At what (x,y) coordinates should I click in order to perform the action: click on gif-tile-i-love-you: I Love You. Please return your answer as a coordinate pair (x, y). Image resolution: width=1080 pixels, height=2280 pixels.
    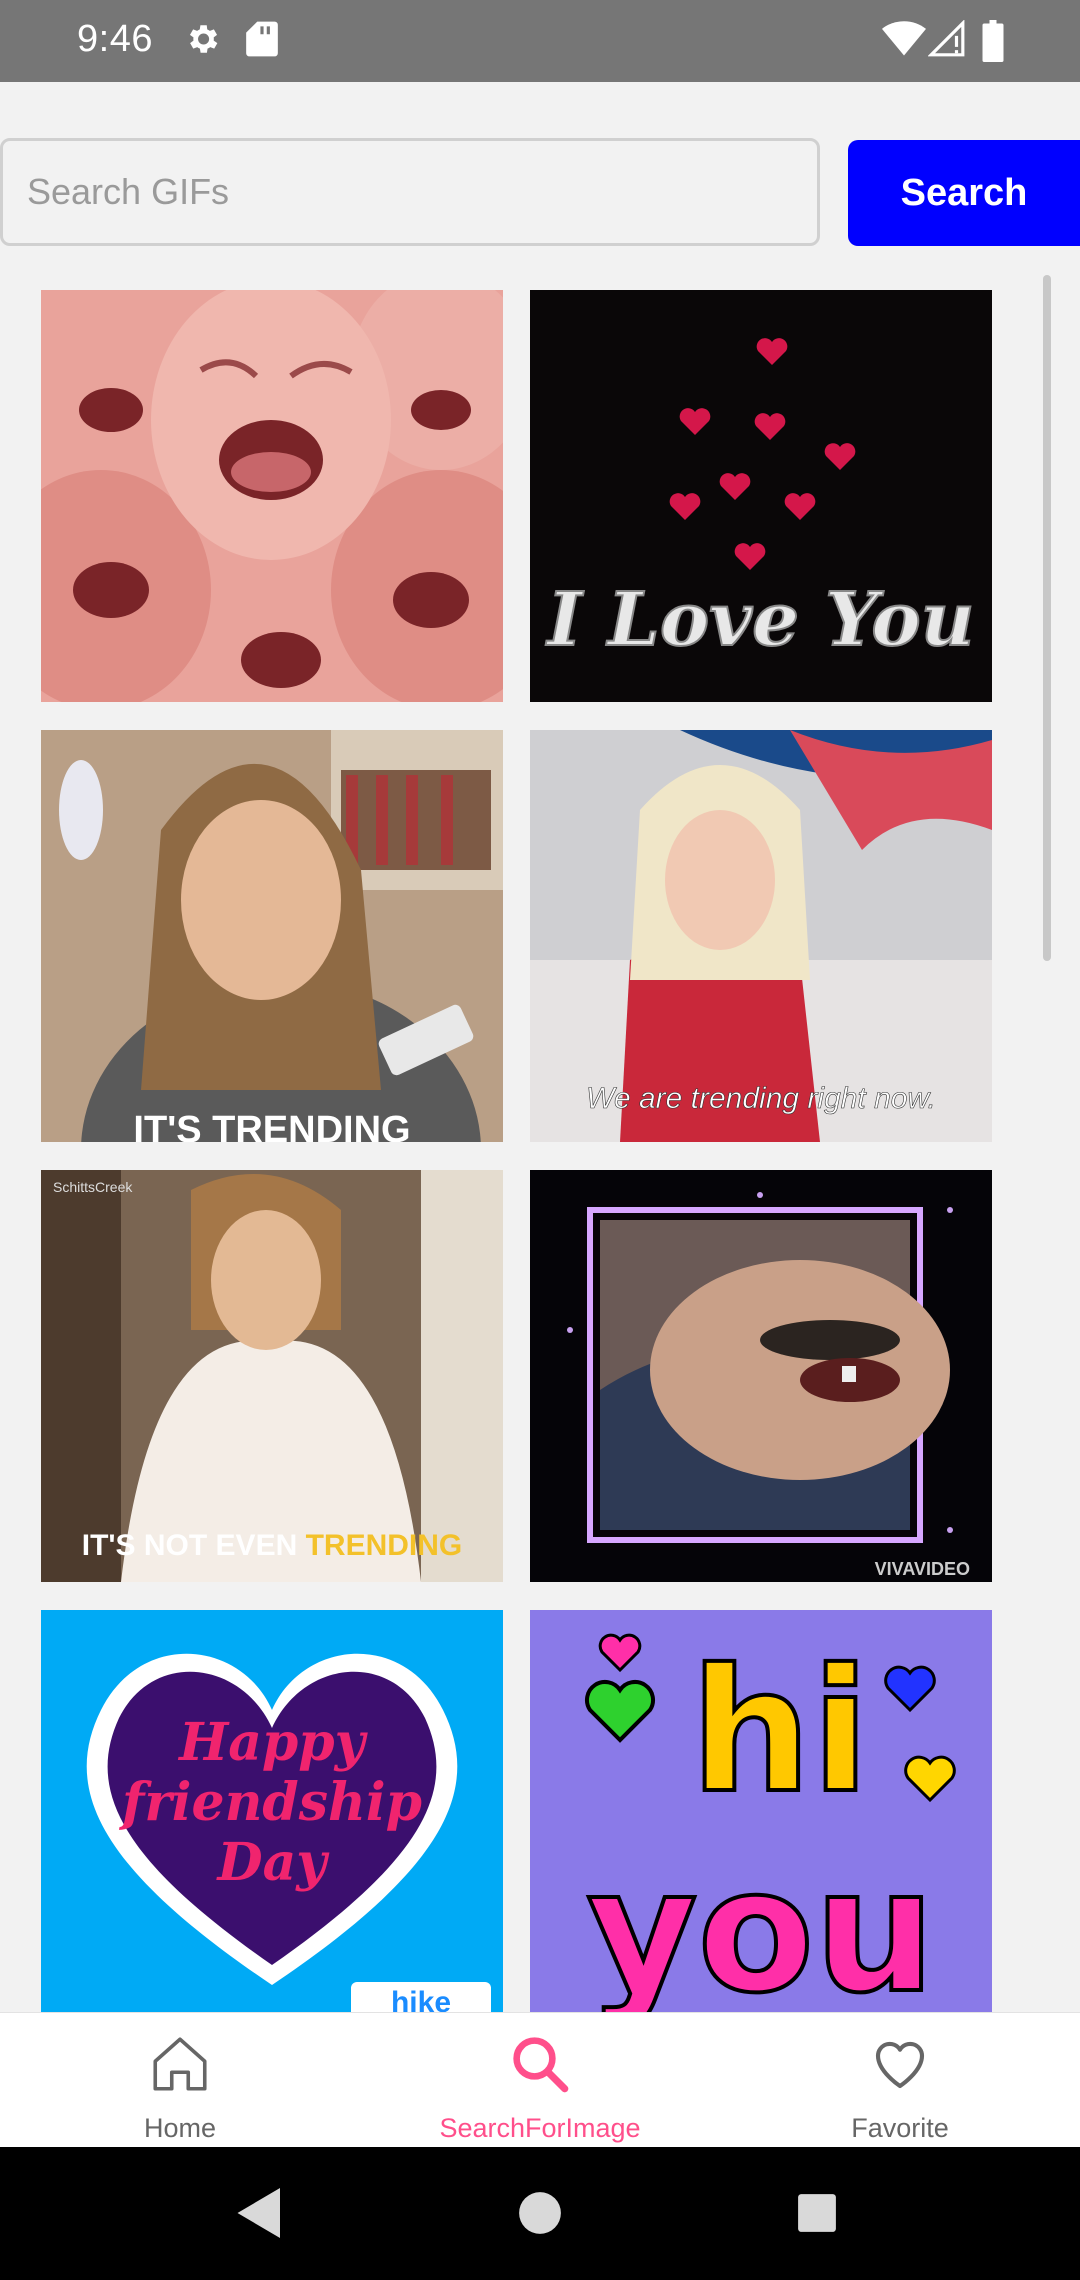
    Looking at the image, I should click on (761, 496).